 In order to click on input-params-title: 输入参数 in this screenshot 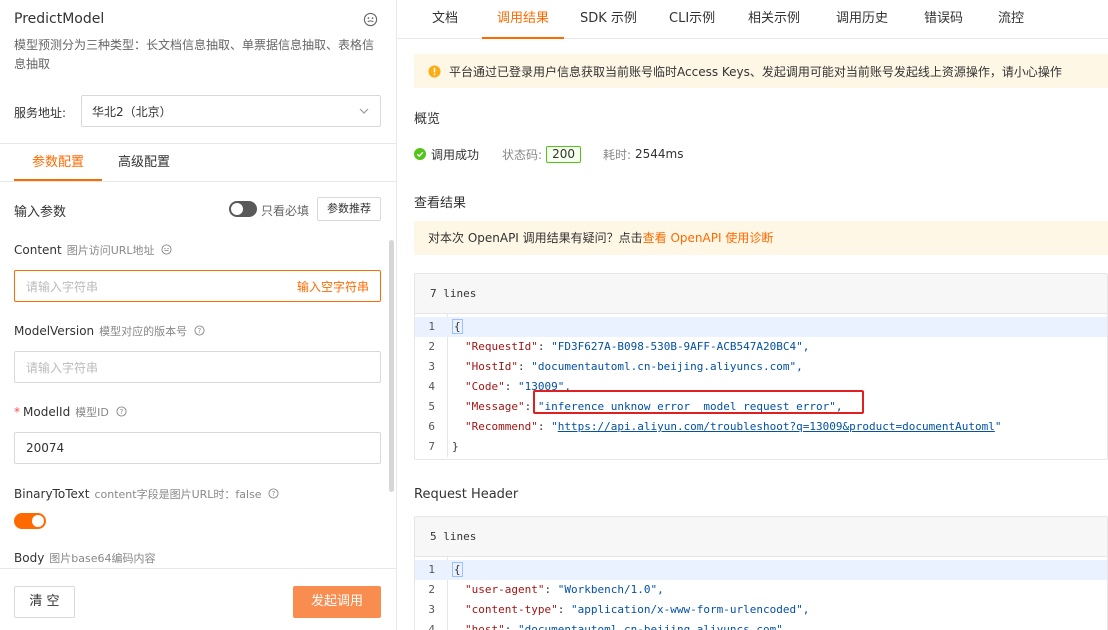, I will do `click(40, 212)`.